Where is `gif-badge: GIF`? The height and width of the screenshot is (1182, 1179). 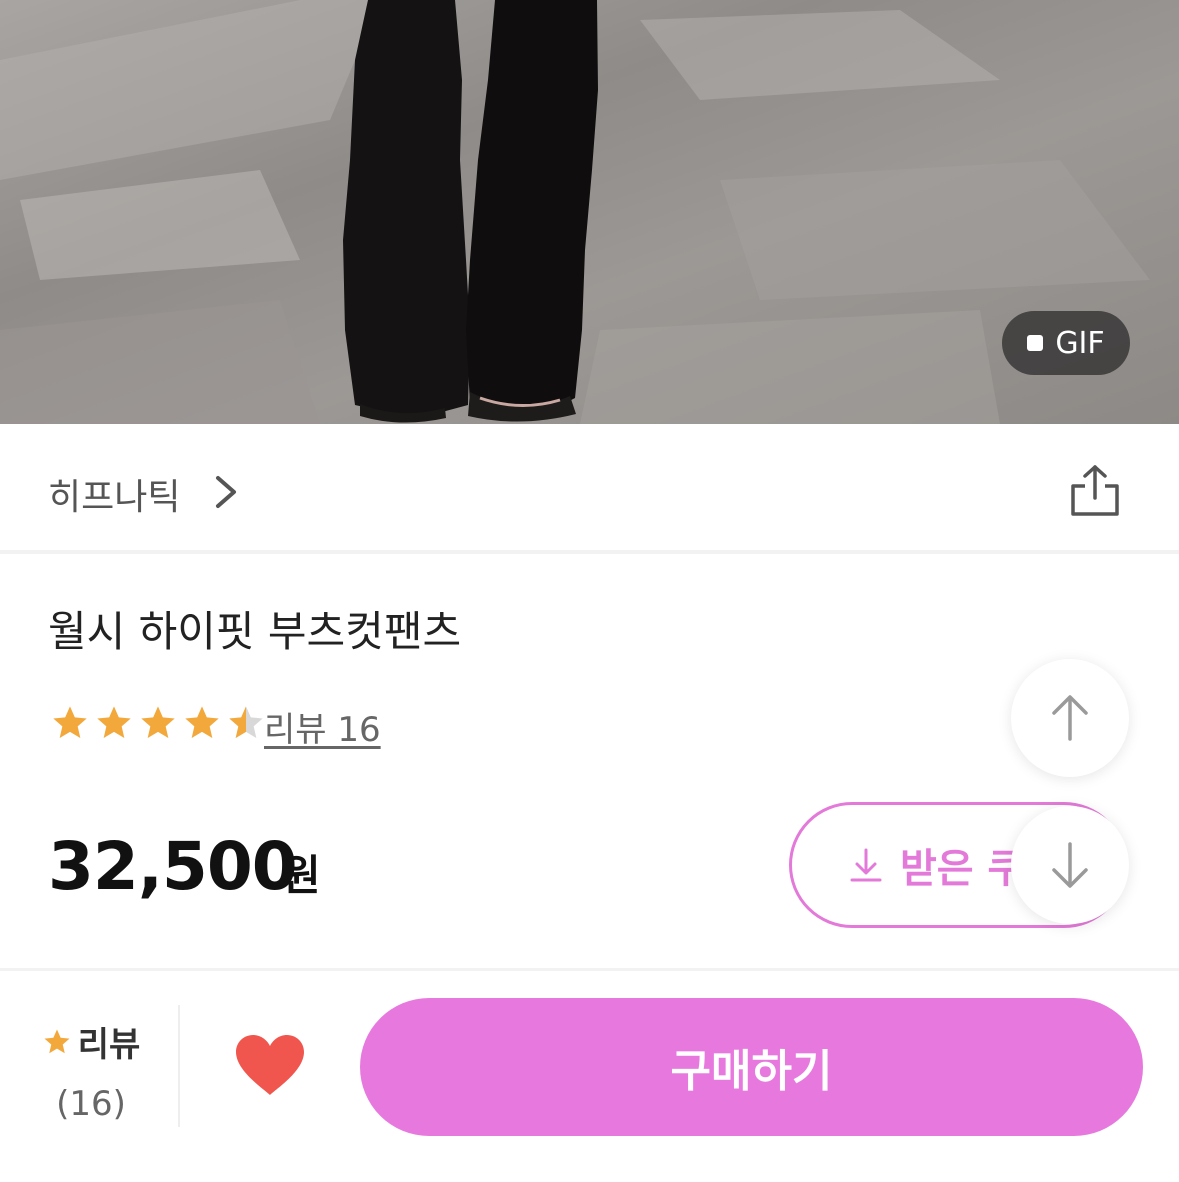 gif-badge: GIF is located at coordinates (1066, 343).